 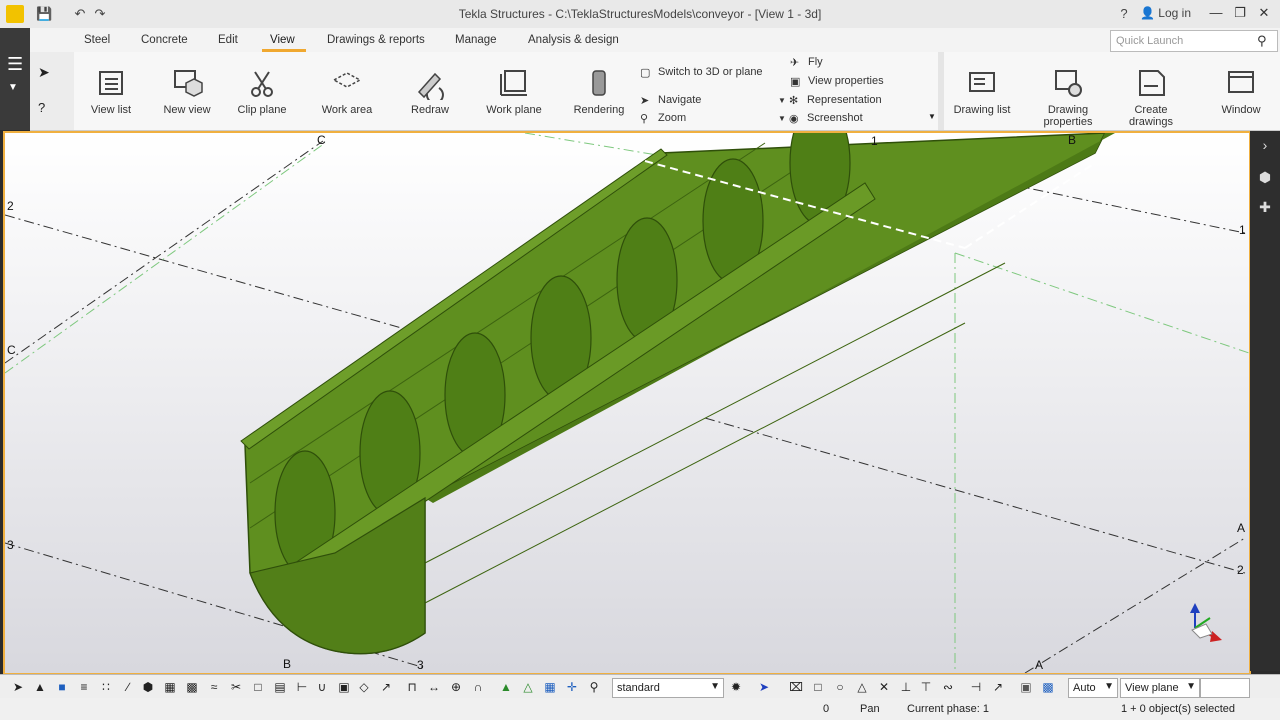 What do you see at coordinates (528, 687) in the screenshot?
I see `snap-free-icon: △` at bounding box center [528, 687].